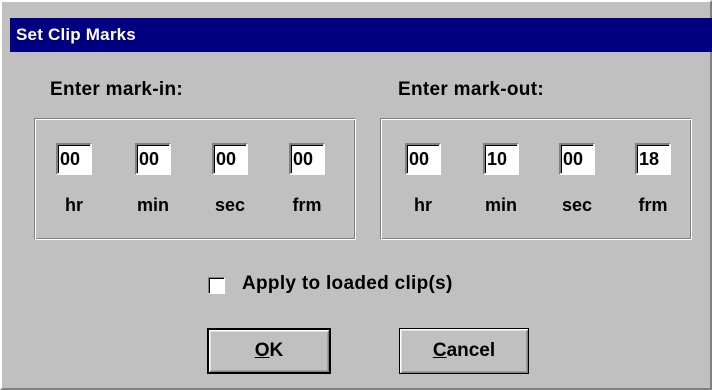 The width and height of the screenshot is (712, 390). What do you see at coordinates (500, 205) in the screenshot?
I see `mark-out-min-unit: min` at bounding box center [500, 205].